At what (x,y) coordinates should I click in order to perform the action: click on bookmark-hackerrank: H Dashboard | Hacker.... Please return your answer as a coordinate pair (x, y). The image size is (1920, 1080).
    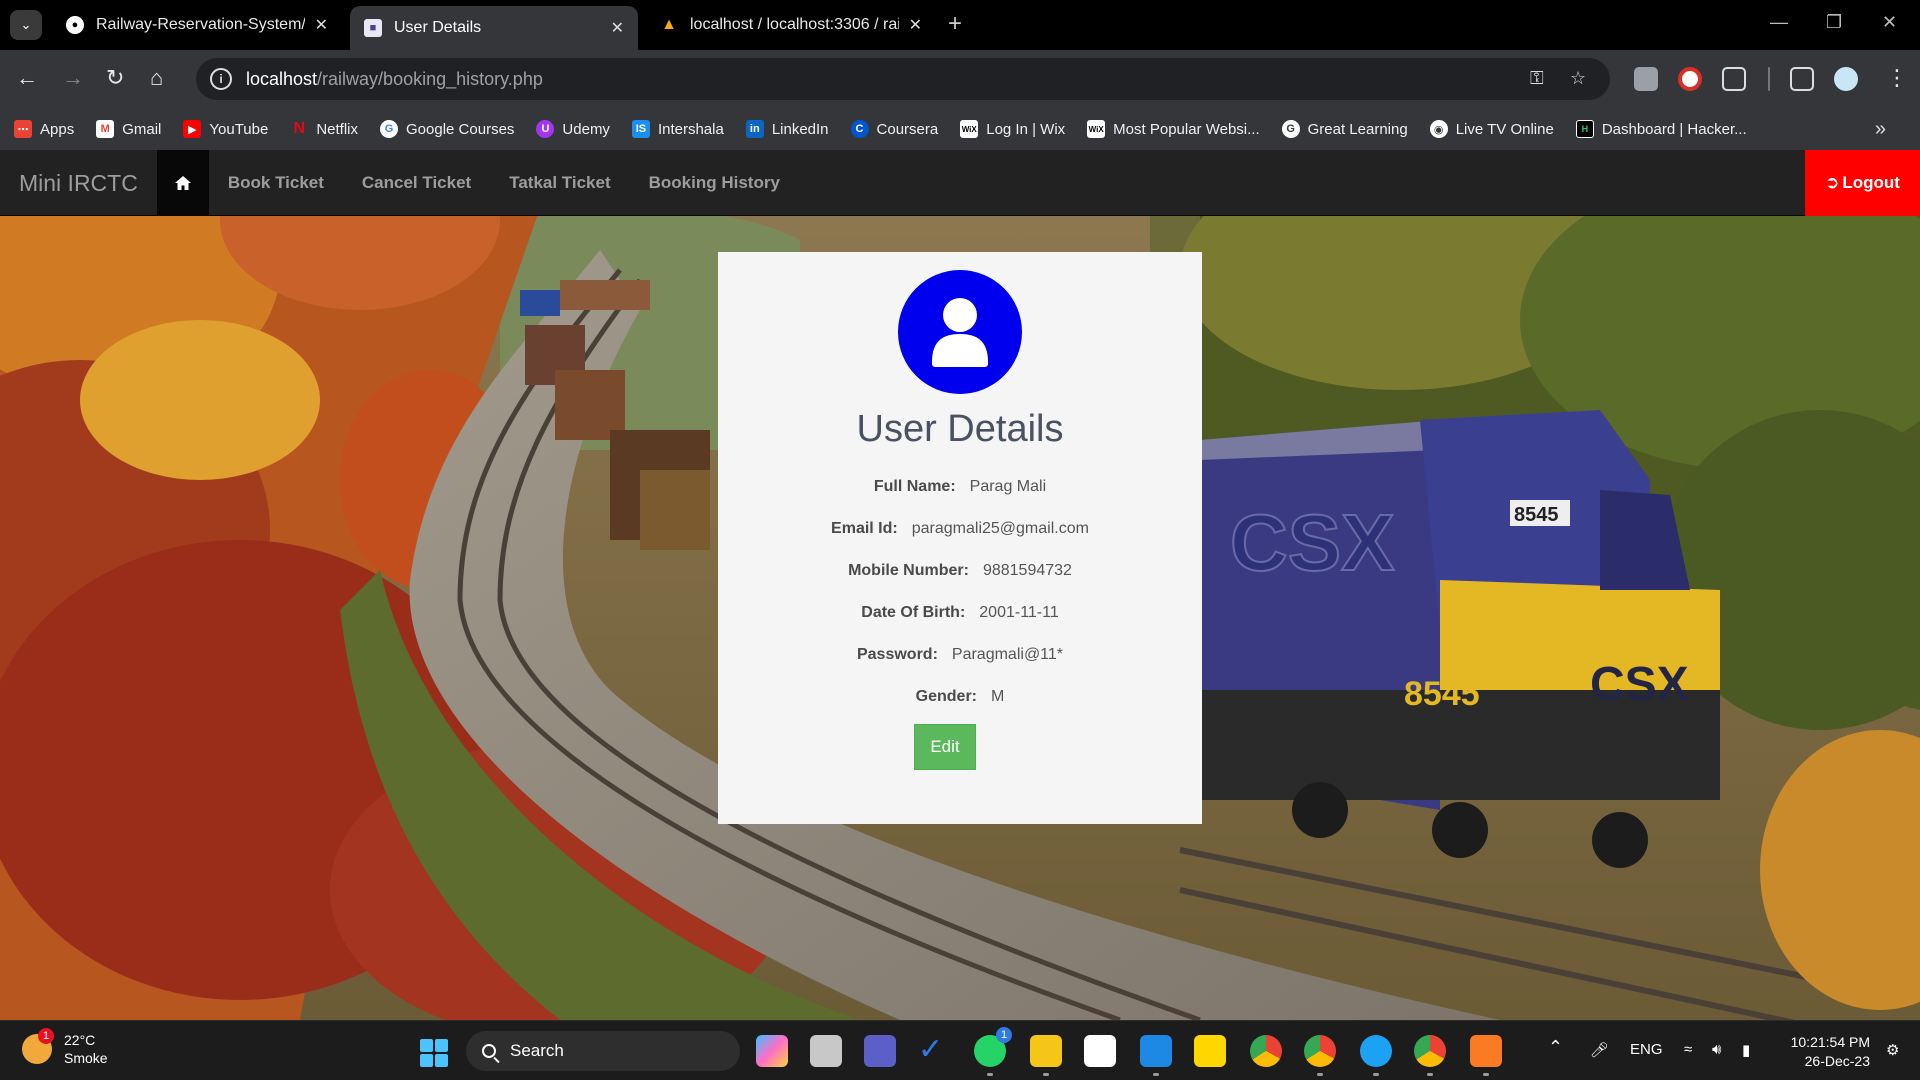
    Looking at the image, I should click on (1661, 129).